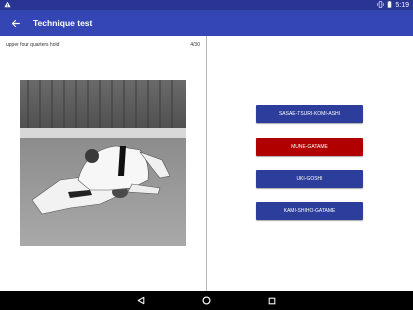  I want to click on answer-button-3: UKI-GOSHI, so click(309, 179).